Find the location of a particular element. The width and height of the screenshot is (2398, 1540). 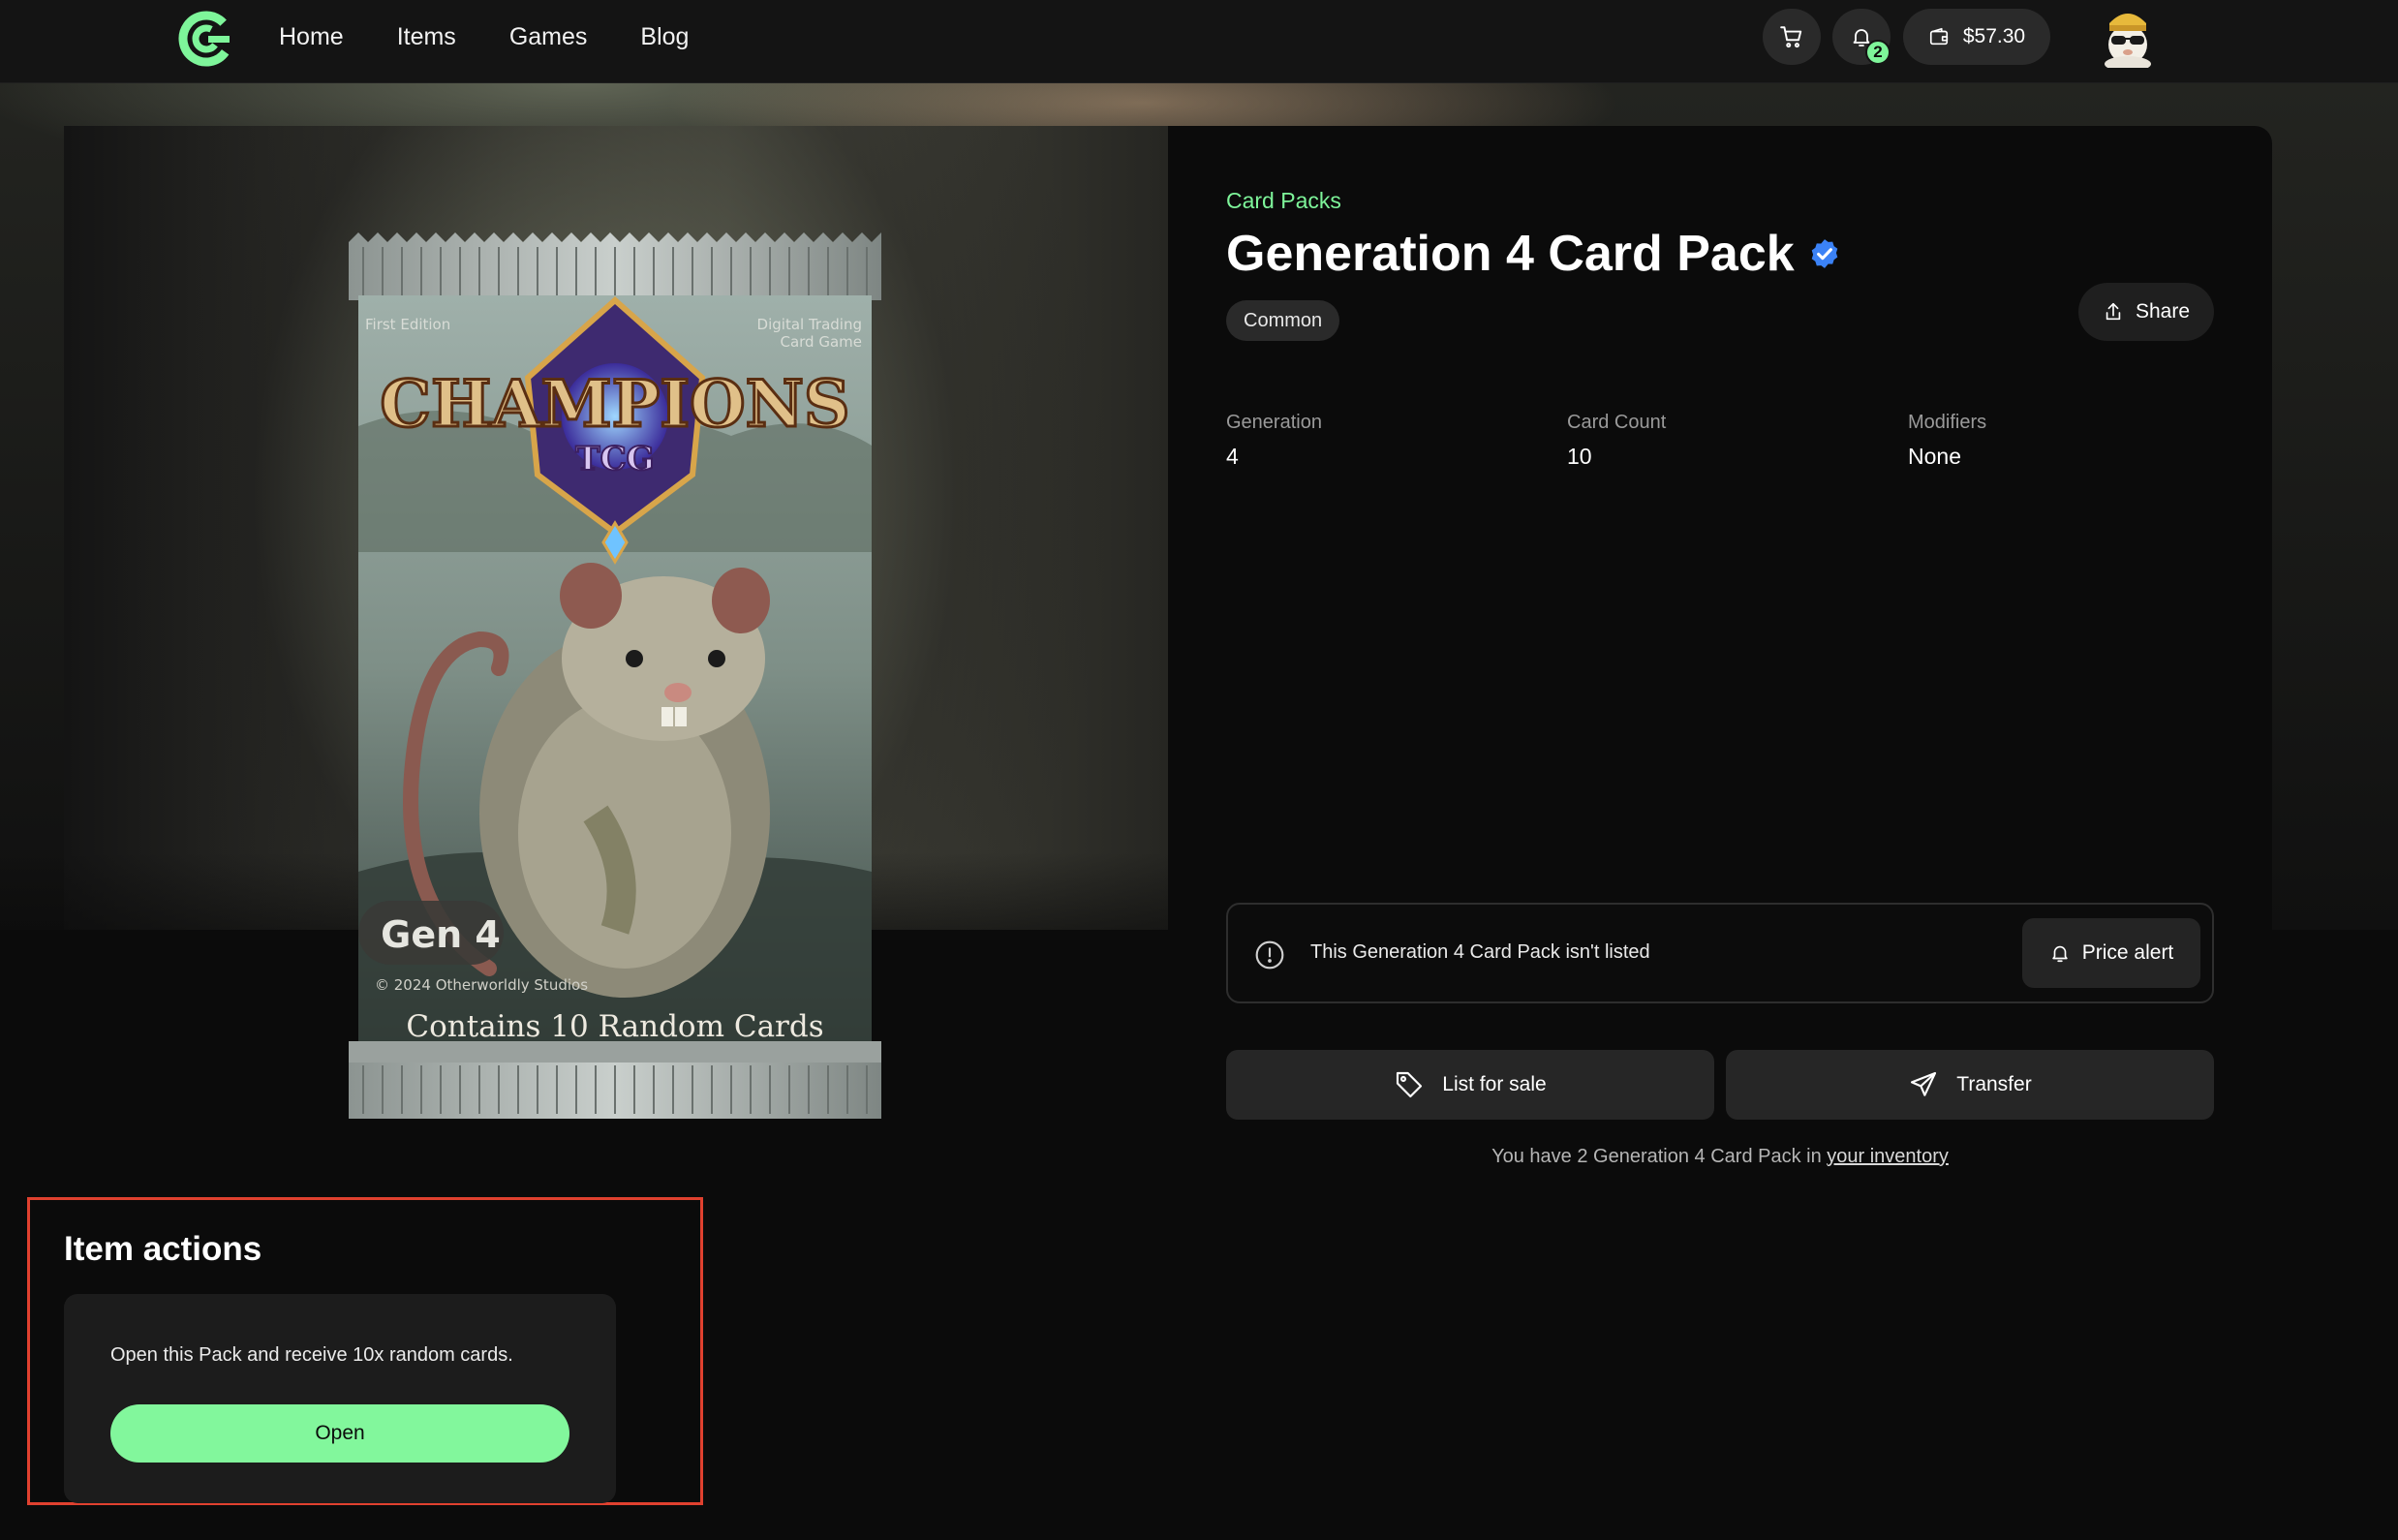

price-alert-label: Price alert is located at coordinates (2127, 953).